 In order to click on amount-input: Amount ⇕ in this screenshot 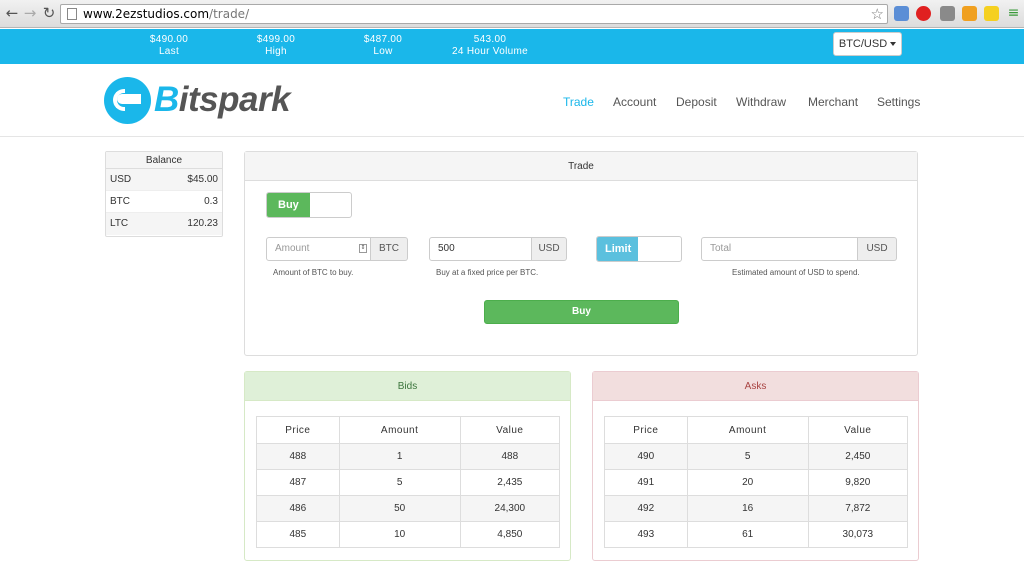, I will do `click(318, 249)`.